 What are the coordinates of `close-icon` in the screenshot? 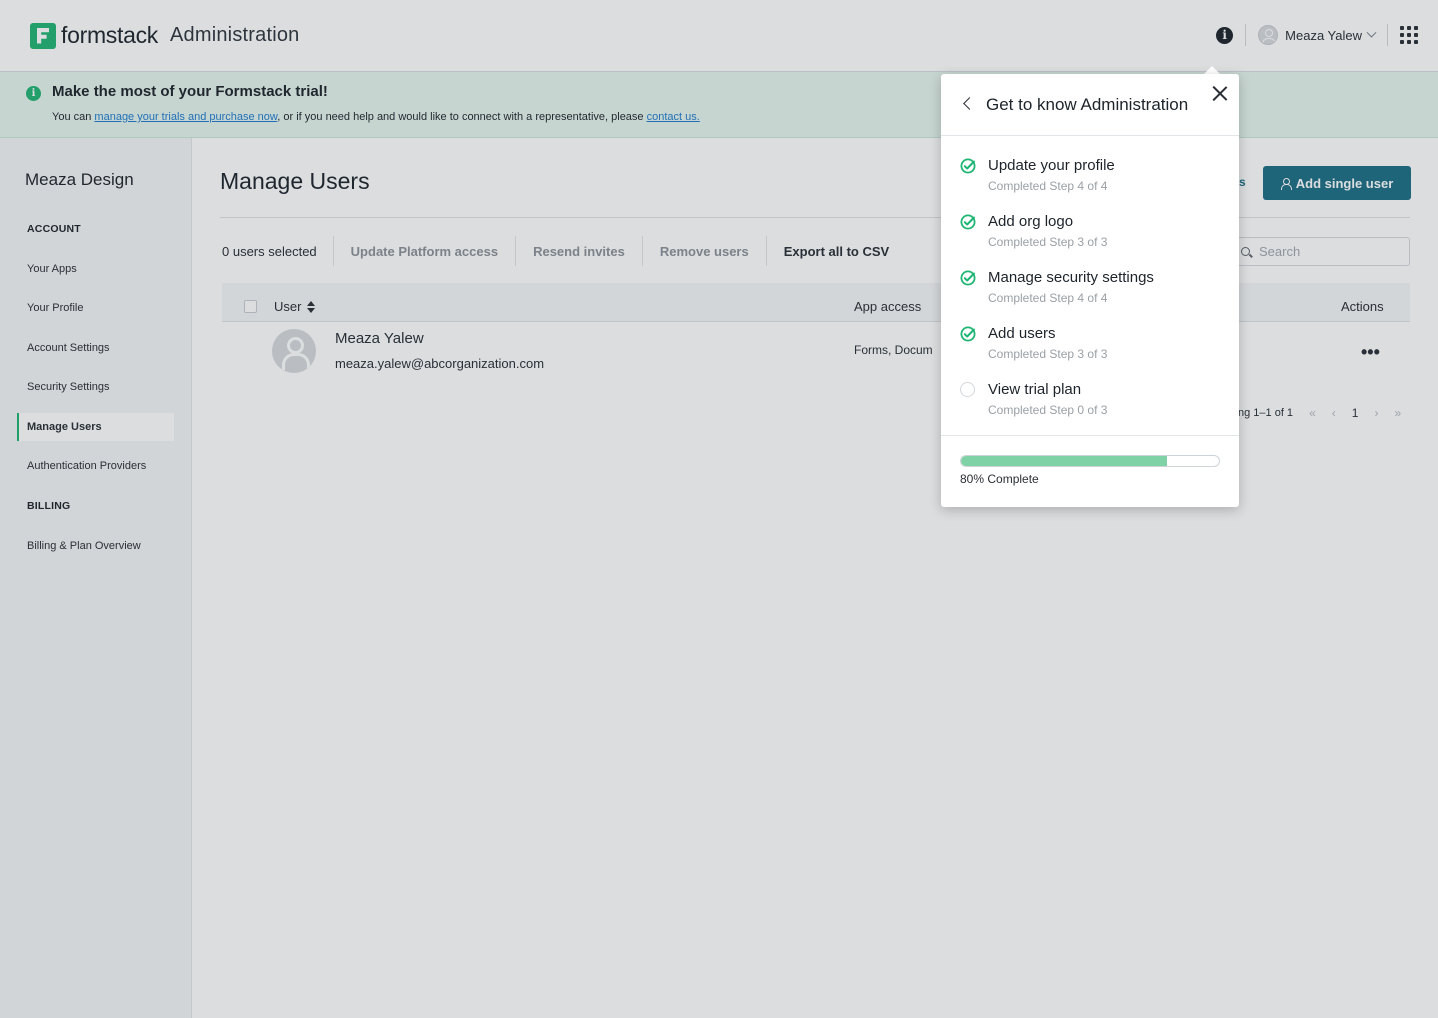 It's located at (1220, 93).